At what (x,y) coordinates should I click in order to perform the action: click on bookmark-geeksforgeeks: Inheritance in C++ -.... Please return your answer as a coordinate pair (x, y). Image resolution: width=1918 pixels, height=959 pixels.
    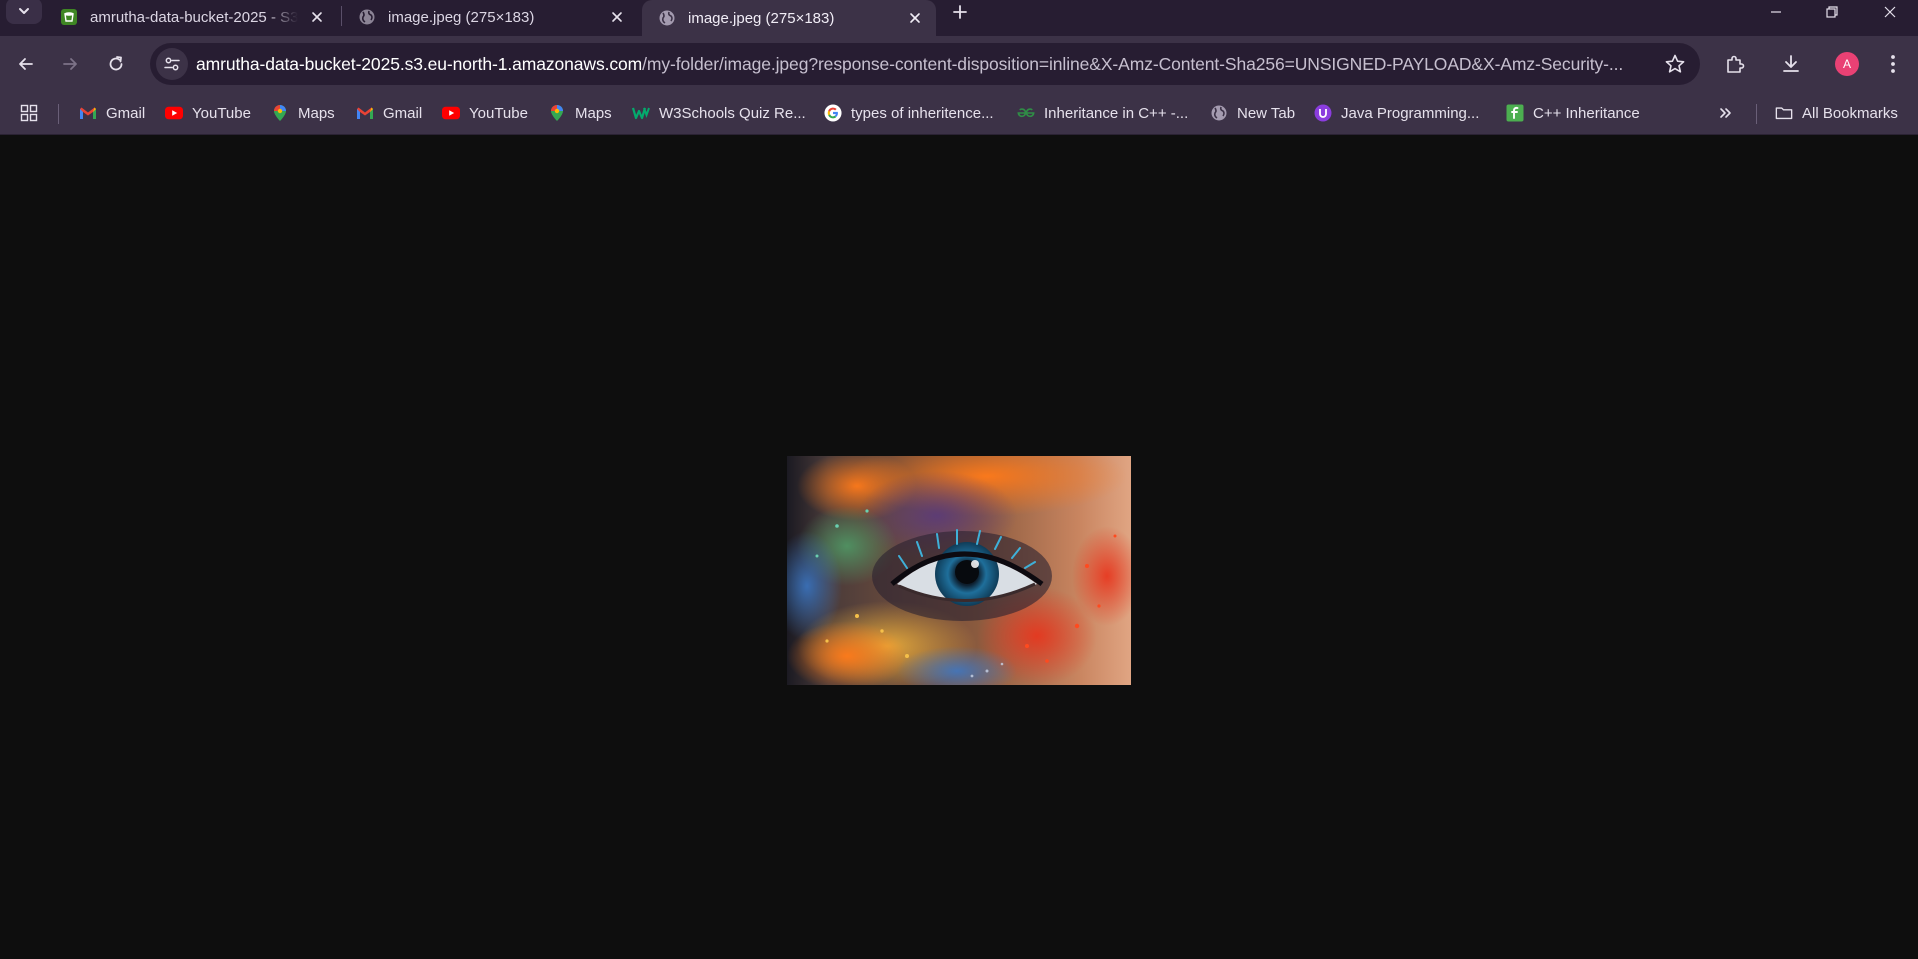
    Looking at the image, I should click on (1102, 113).